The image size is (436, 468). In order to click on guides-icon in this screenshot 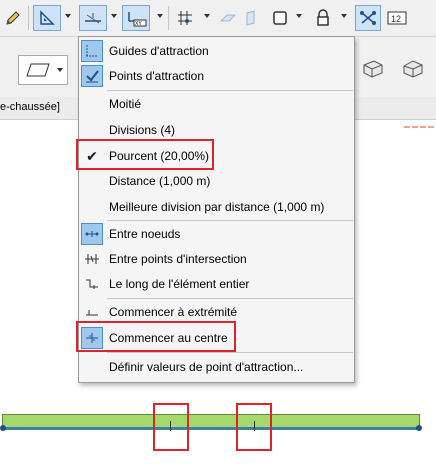, I will do `click(92, 51)`.